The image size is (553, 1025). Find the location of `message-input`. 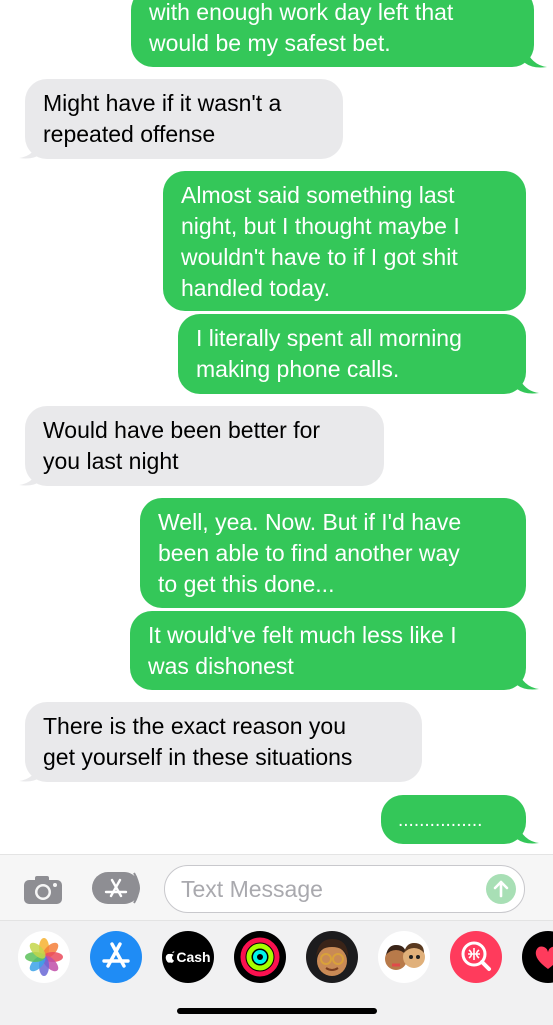

message-input is located at coordinates (326, 889).